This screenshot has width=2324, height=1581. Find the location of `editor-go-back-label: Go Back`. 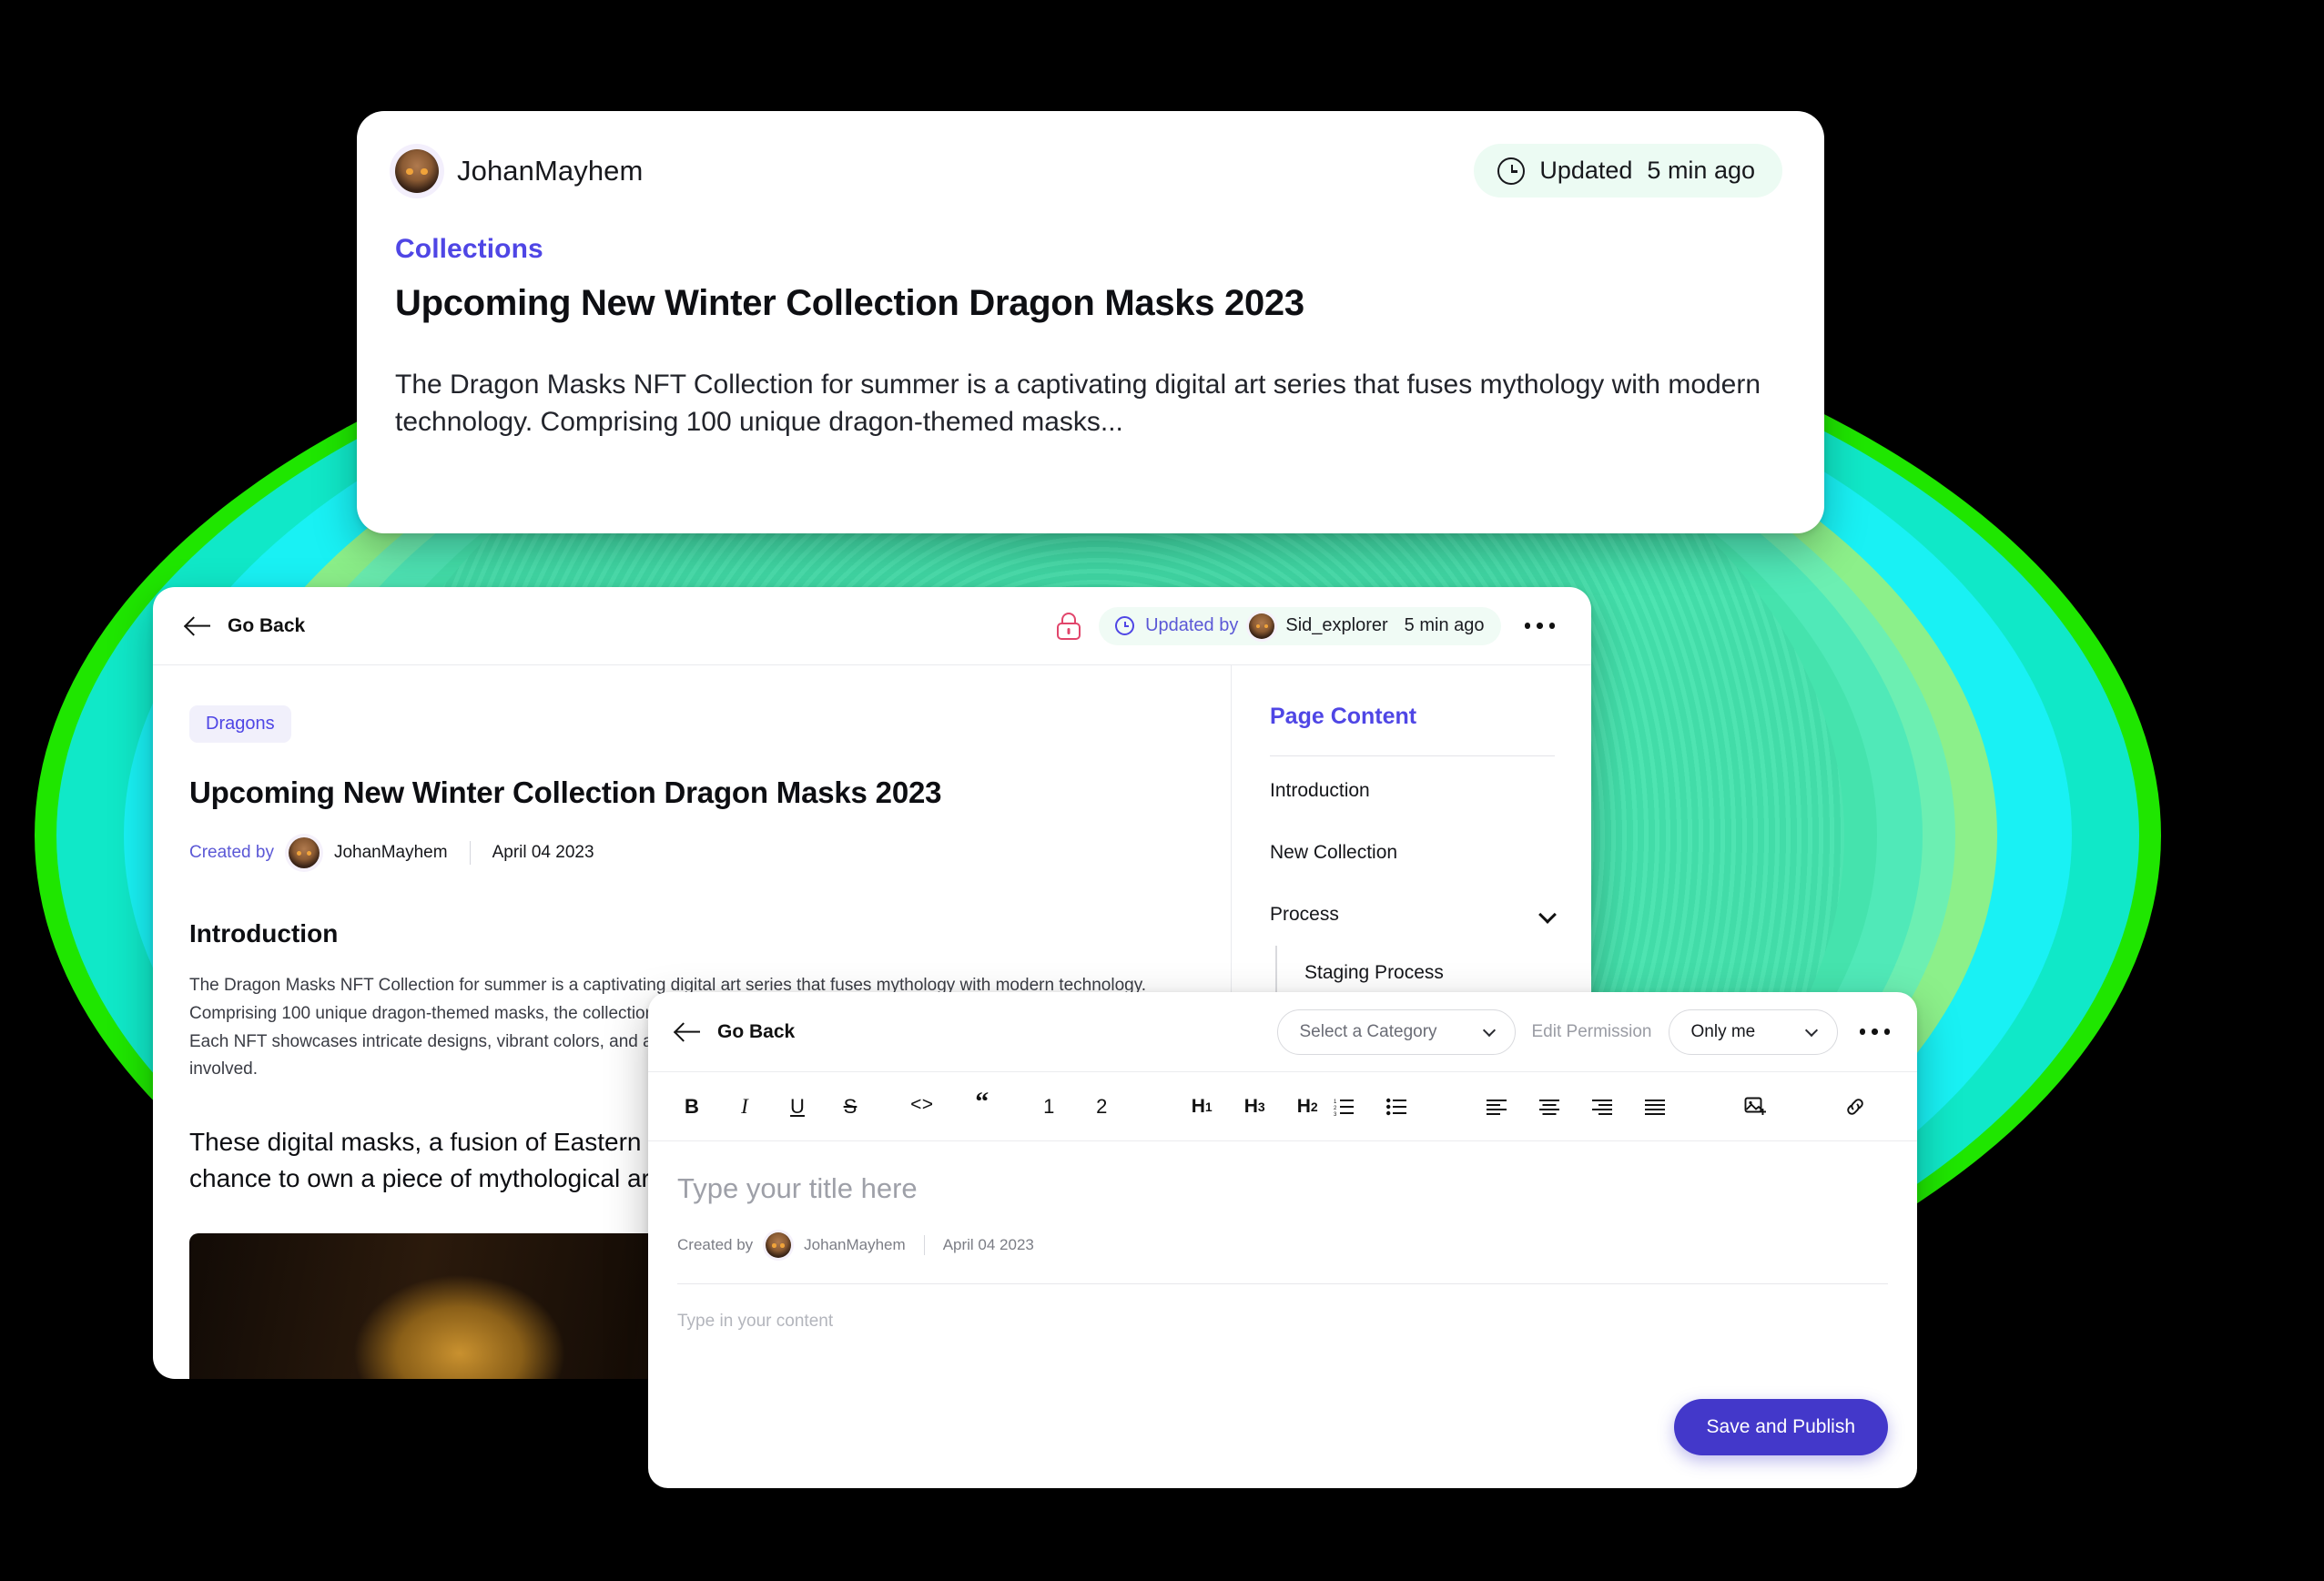

editor-go-back-label: Go Back is located at coordinates (757, 1031).